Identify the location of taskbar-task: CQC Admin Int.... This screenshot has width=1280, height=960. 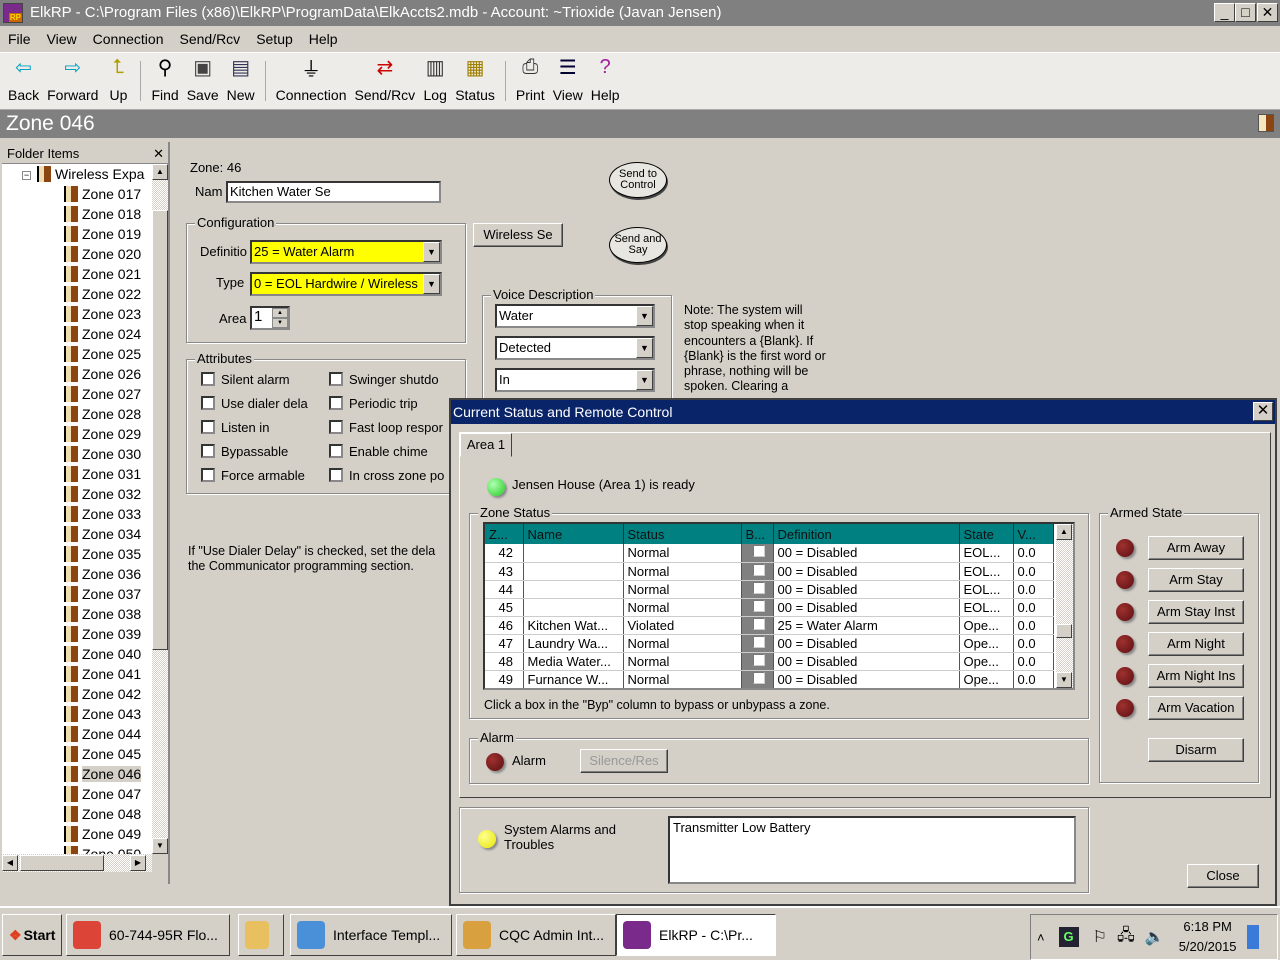
(536, 935).